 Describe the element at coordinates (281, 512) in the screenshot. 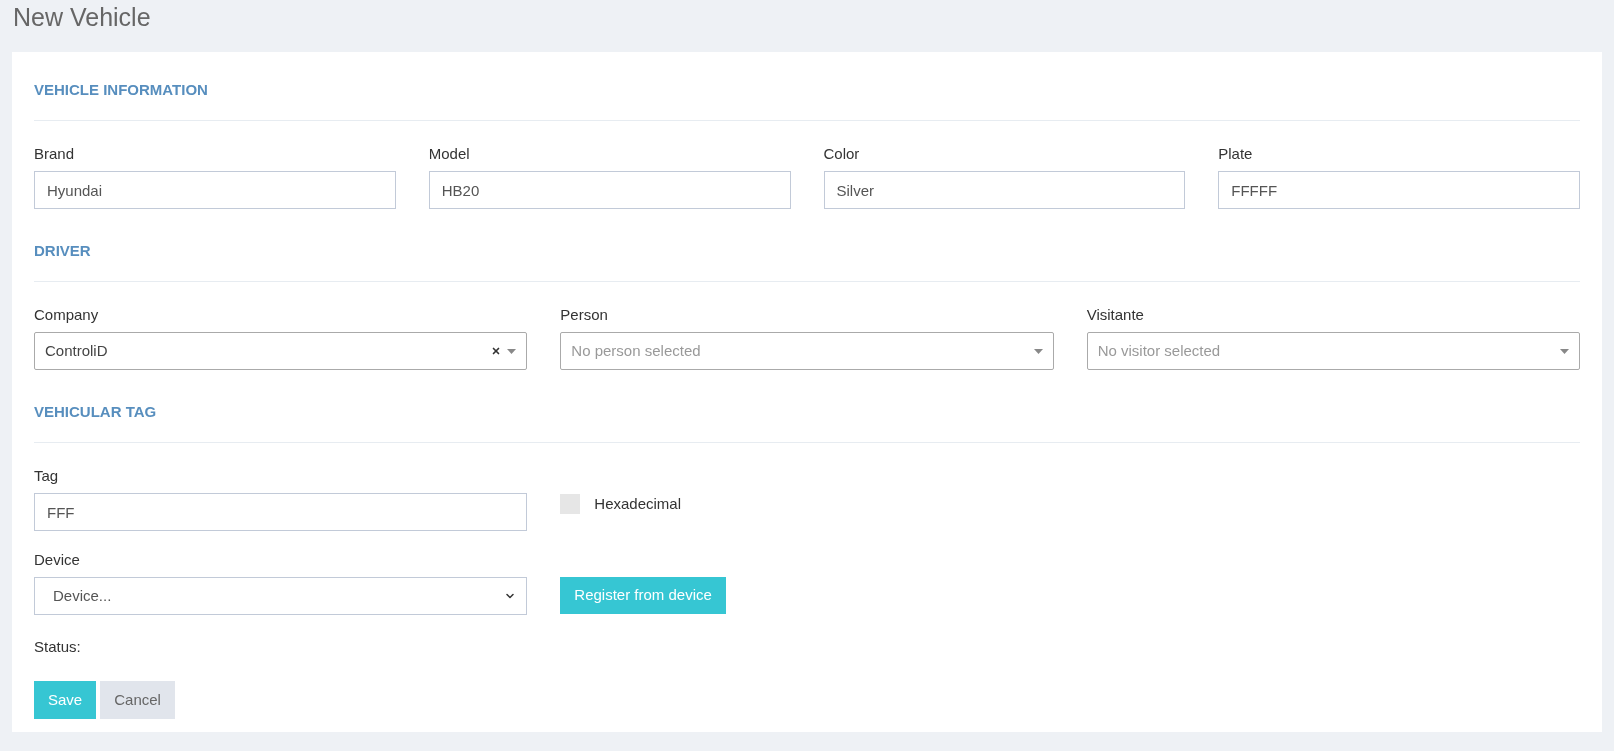

I see `text-field: FFF` at that location.